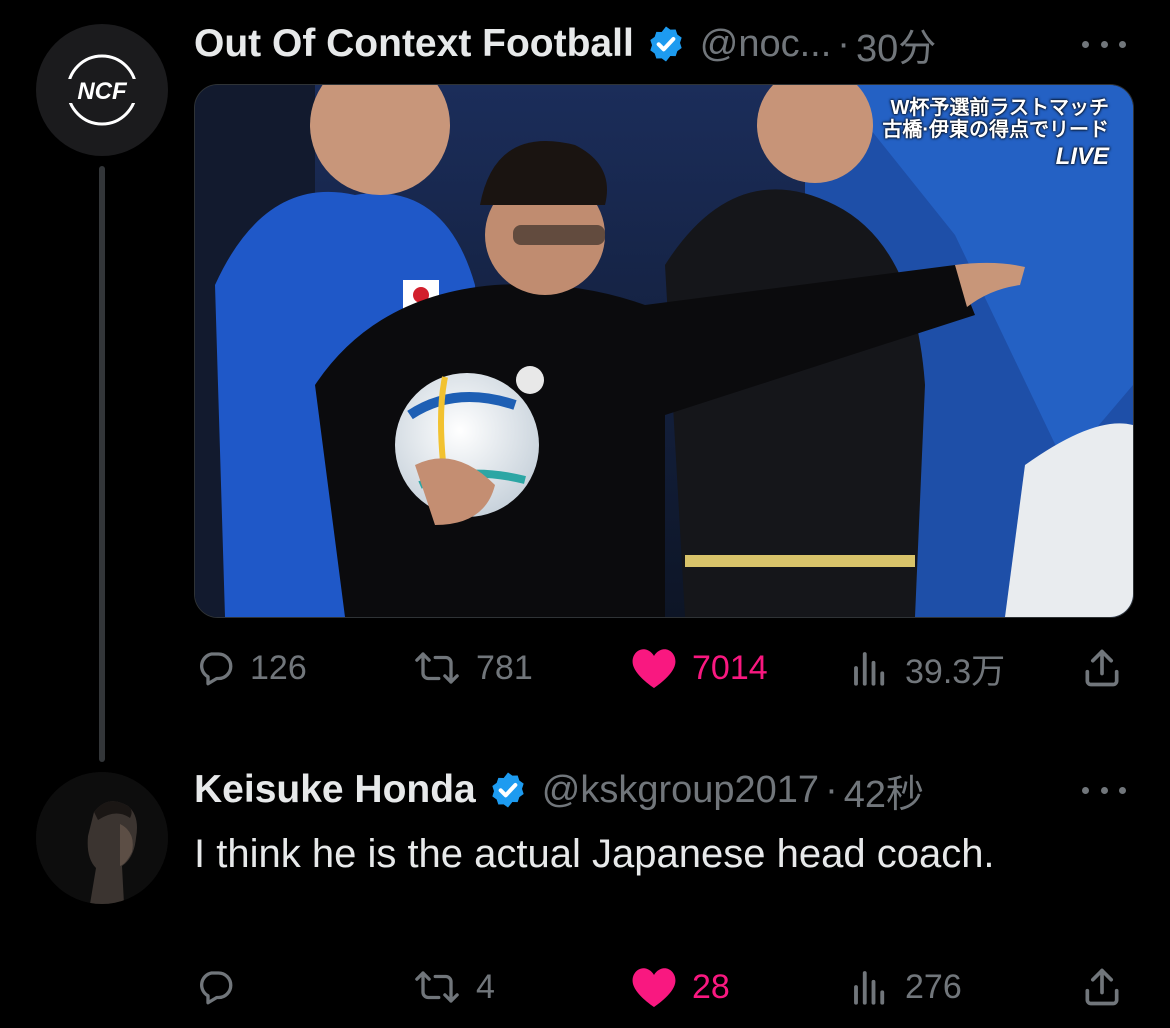 The width and height of the screenshot is (1170, 1028). I want to click on reply-author-avatar, so click(102, 838).